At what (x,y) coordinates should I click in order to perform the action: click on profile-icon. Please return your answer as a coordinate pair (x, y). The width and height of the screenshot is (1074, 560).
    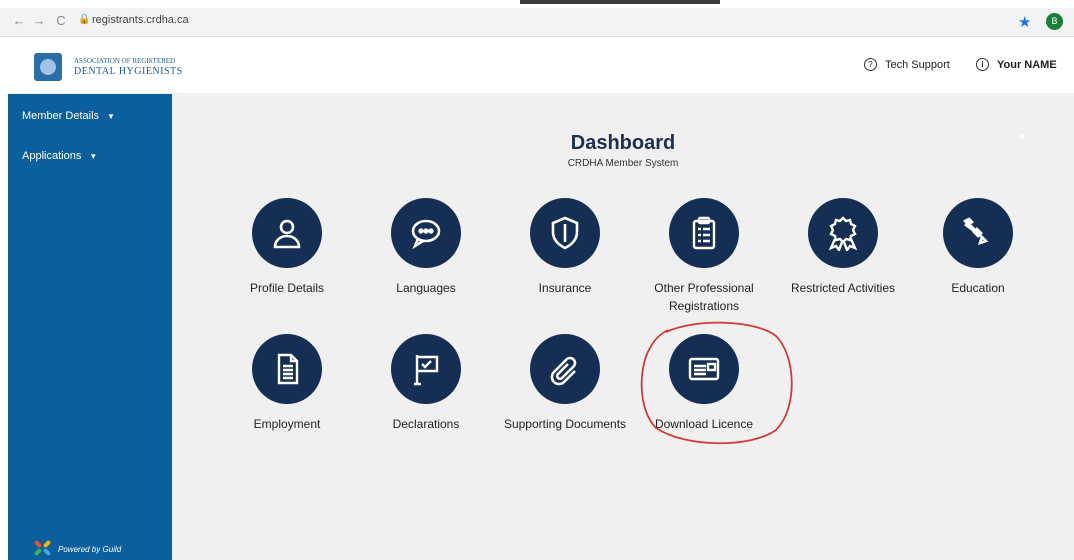
    Looking at the image, I should click on (287, 234).